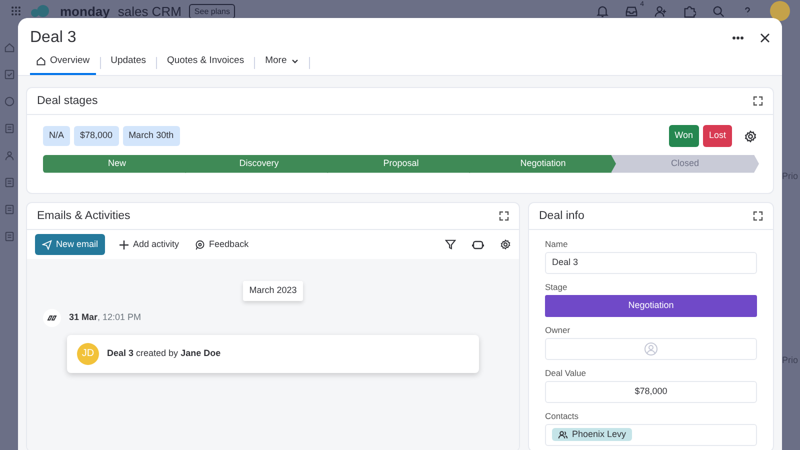 The width and height of the screenshot is (800, 450). I want to click on document-icon, so click(9, 128).